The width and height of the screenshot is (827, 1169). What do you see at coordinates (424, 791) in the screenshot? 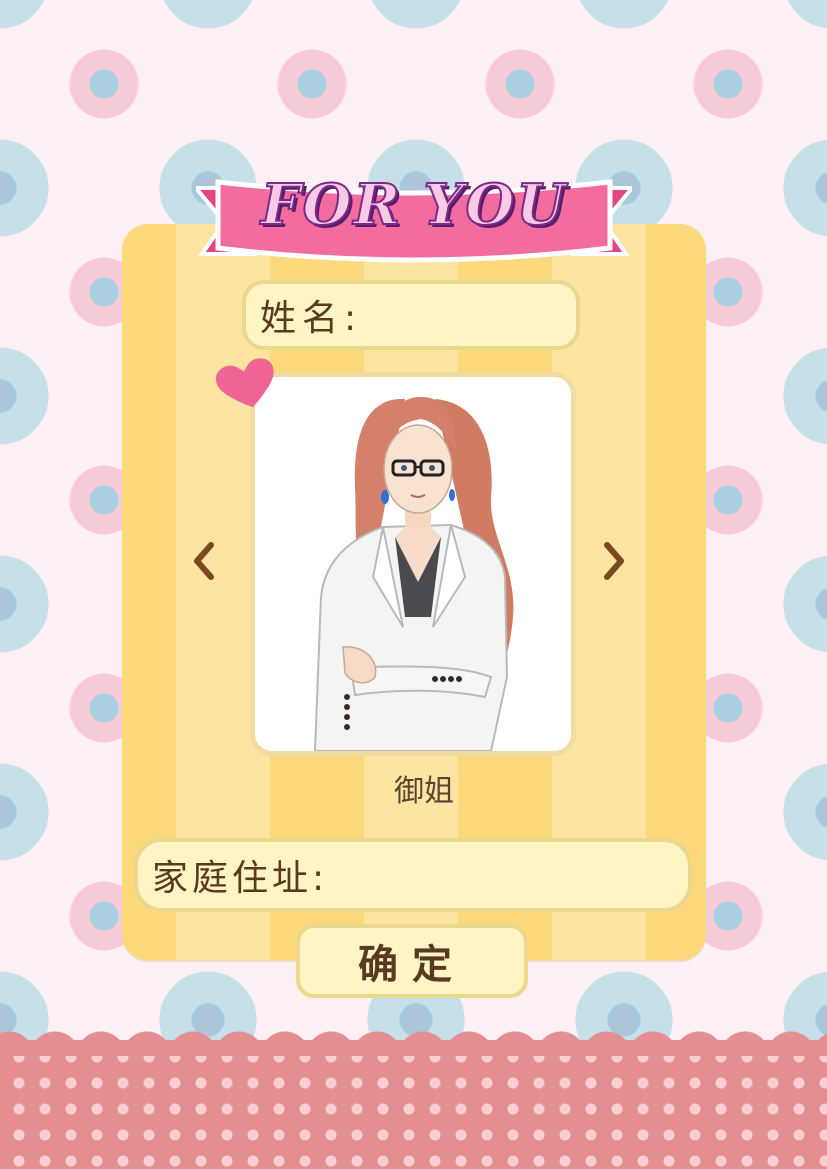
I see `character-name: 御姐` at bounding box center [424, 791].